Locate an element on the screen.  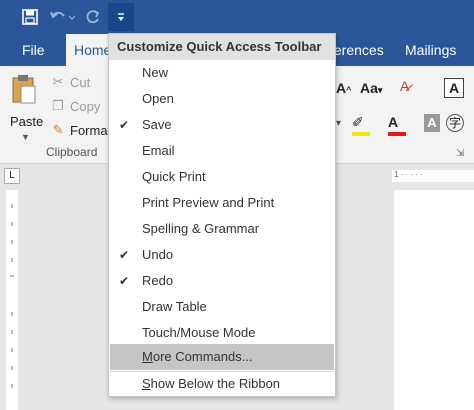
menu-item-print-preview-and-print: Print Preview and Print is located at coordinates (222, 203).